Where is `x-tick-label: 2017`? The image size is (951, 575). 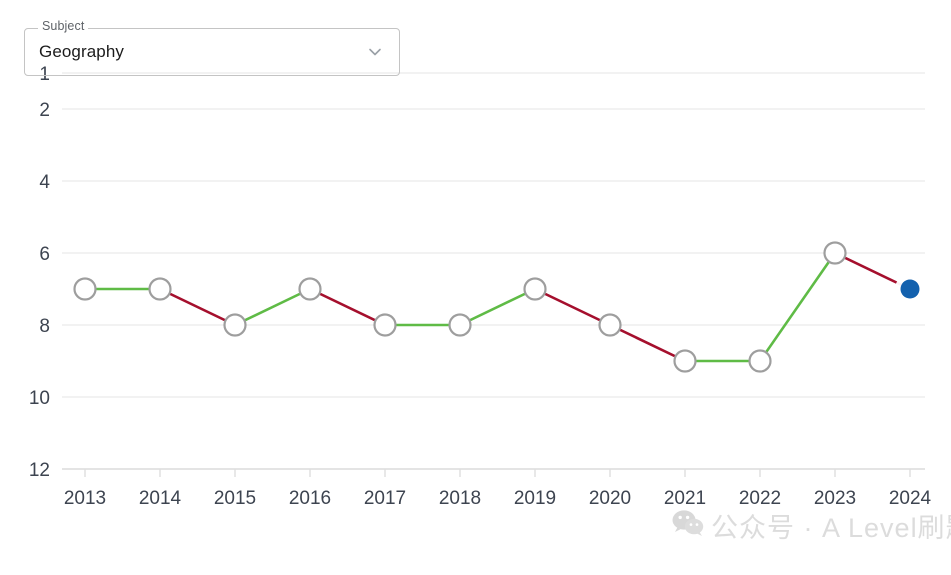
x-tick-label: 2017 is located at coordinates (385, 498).